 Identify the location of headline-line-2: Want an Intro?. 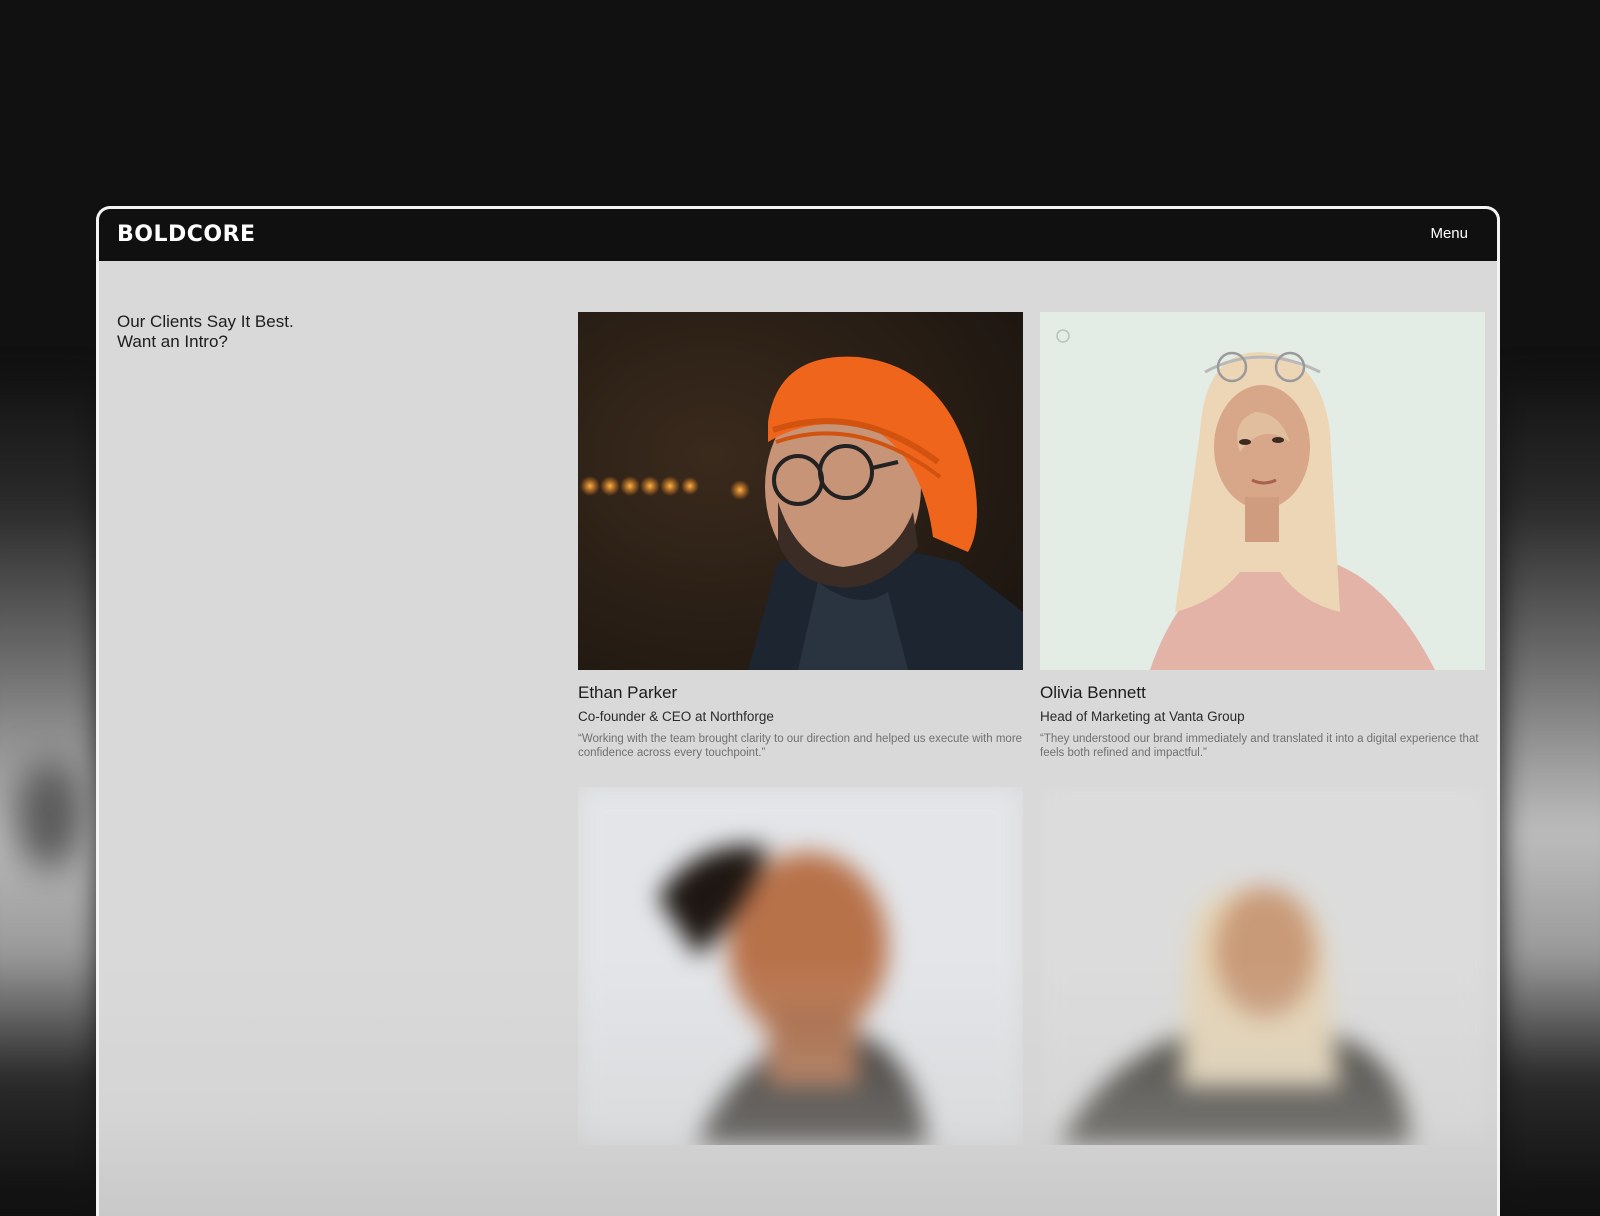
(172, 341).